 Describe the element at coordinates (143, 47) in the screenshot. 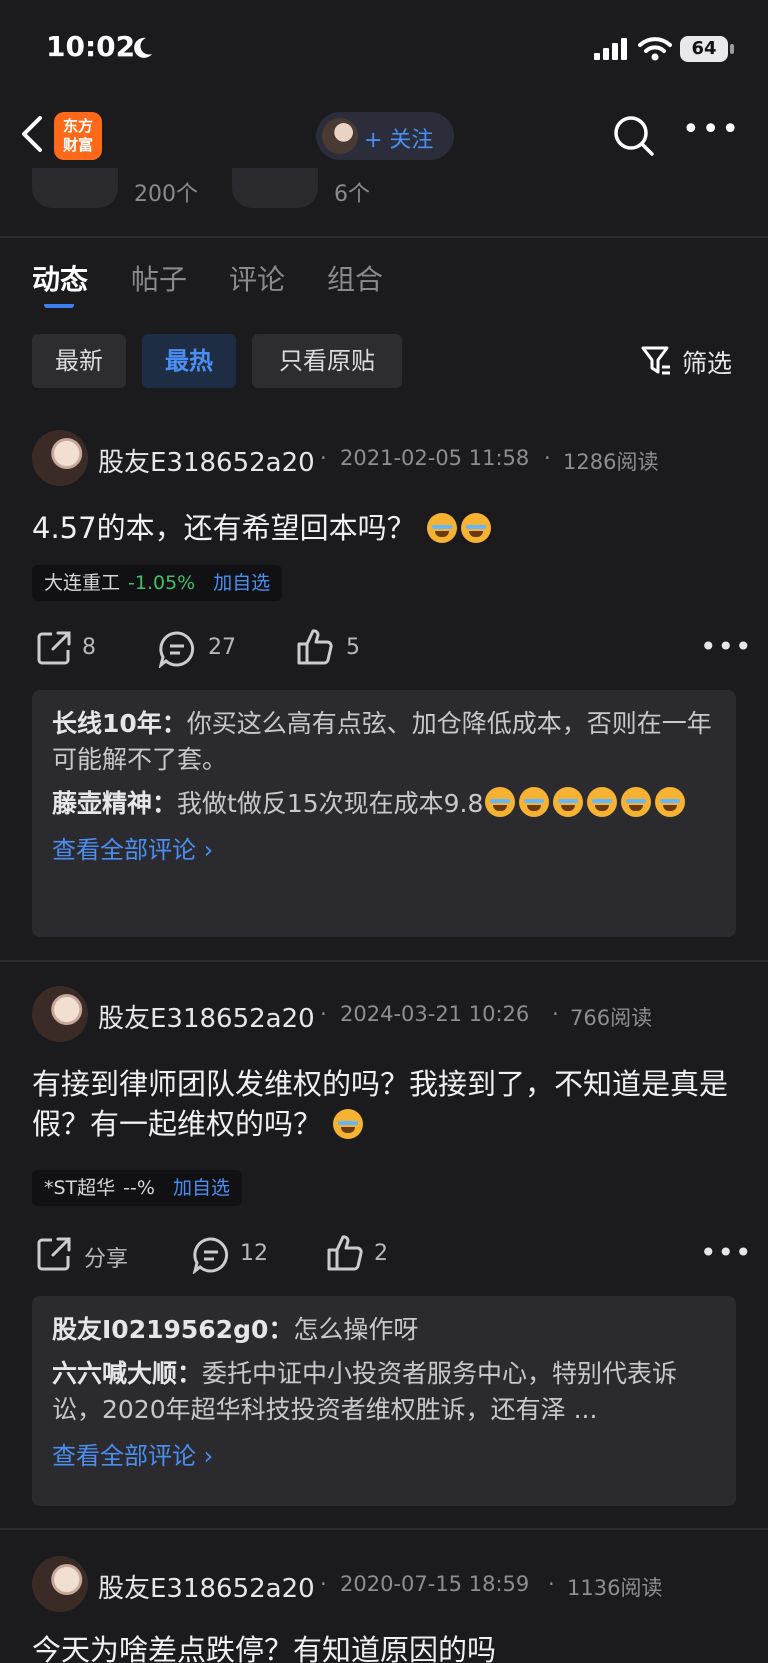

I see `moon-icon` at that location.